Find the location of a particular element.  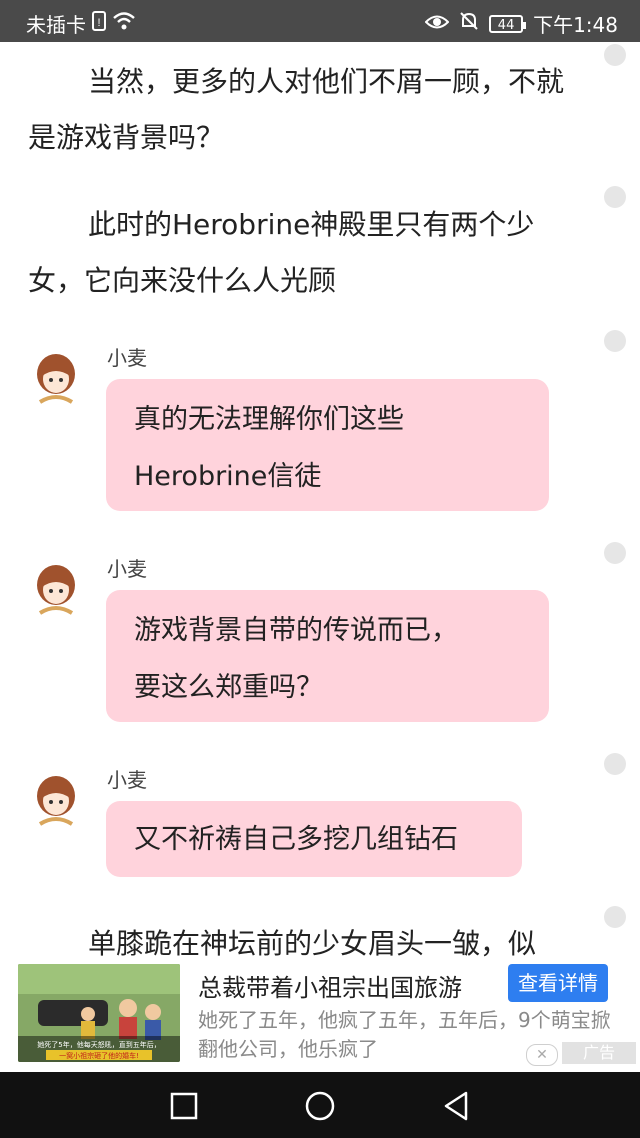

view-details-button: 查看详情 is located at coordinates (558, 983).